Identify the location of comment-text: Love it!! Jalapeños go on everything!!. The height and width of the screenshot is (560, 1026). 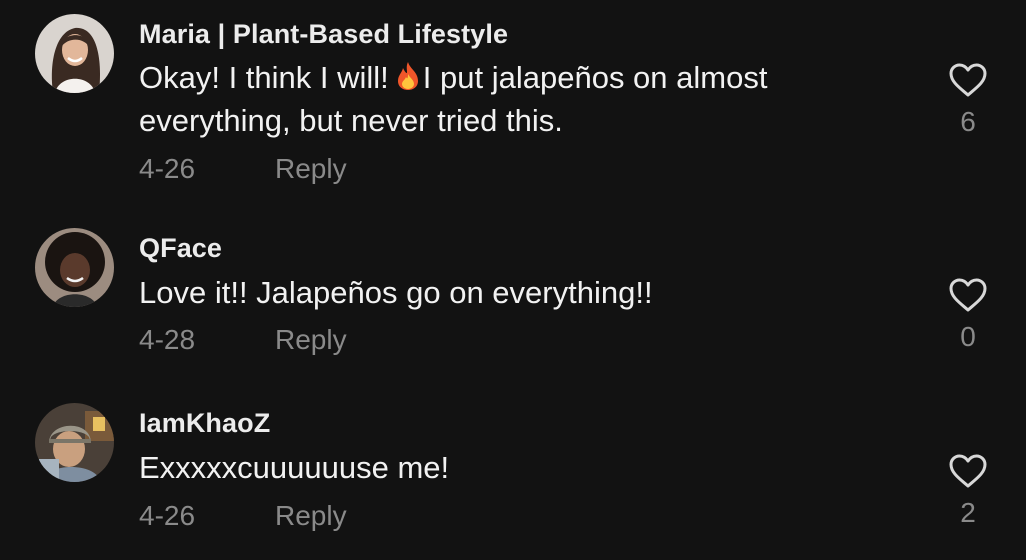
(396, 292).